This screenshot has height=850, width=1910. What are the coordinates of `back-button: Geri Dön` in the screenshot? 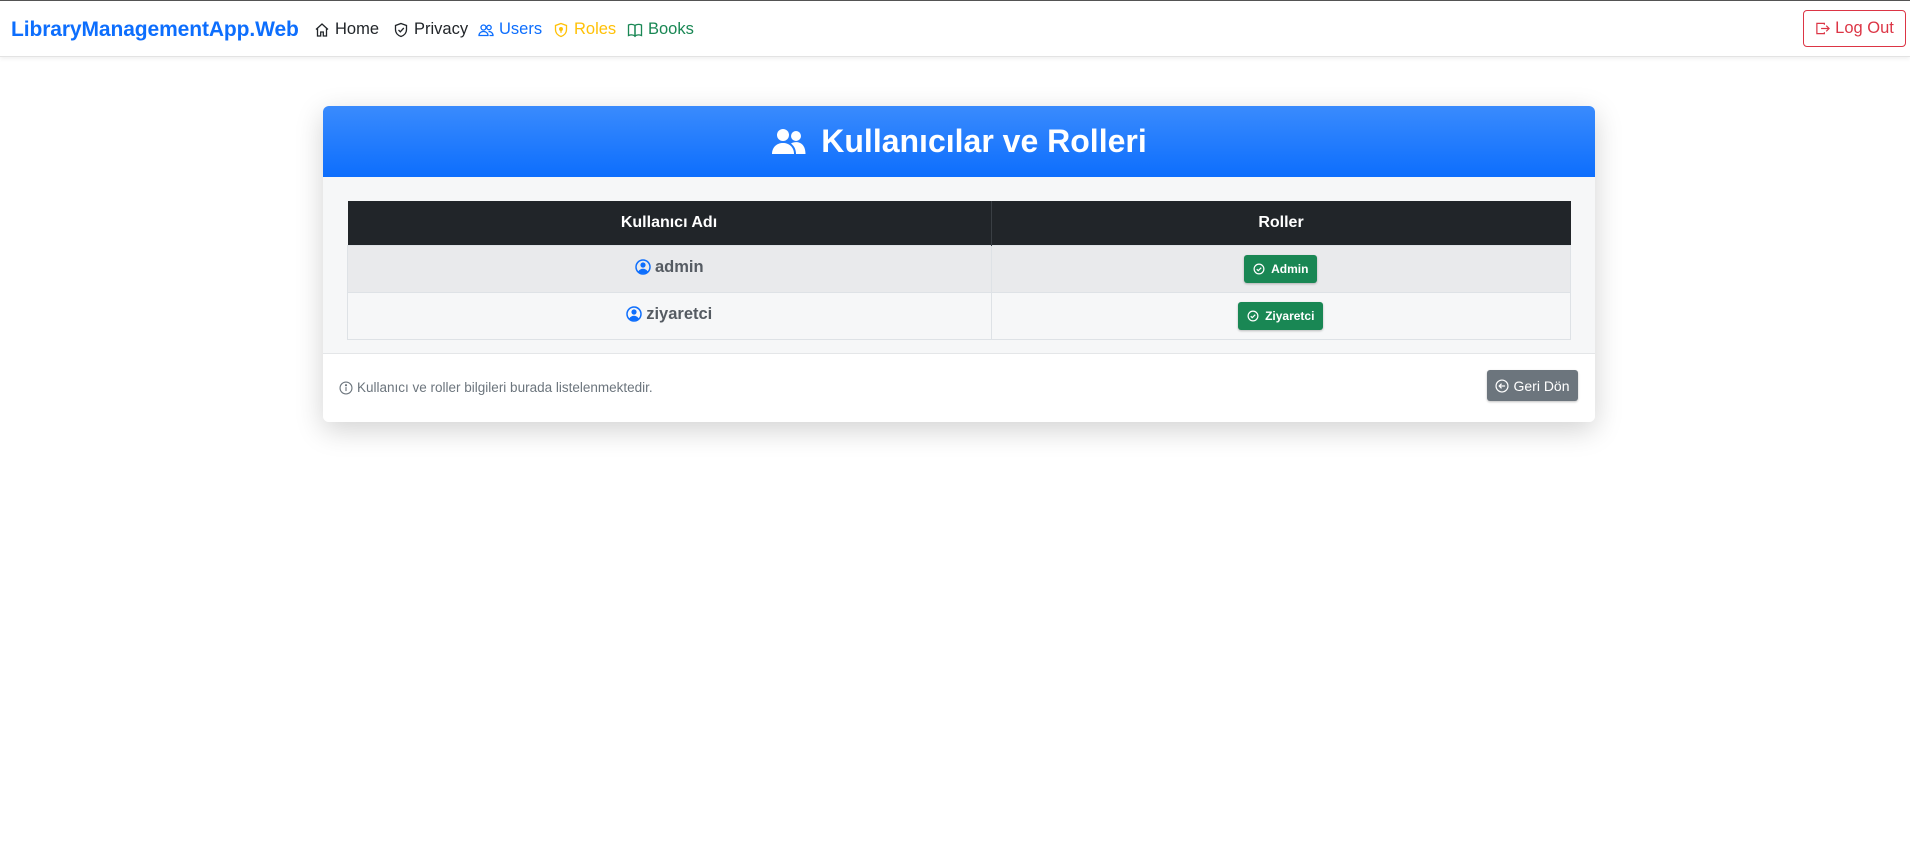 It's located at (1532, 385).